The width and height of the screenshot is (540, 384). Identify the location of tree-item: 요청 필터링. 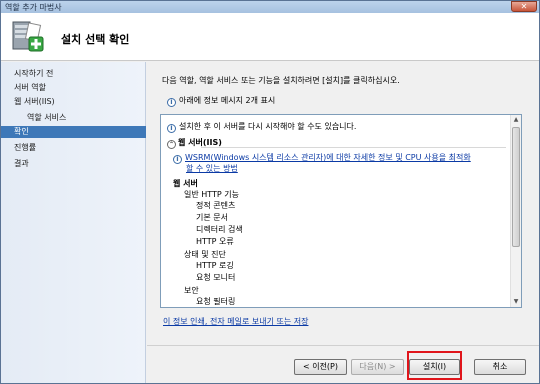
(216, 301).